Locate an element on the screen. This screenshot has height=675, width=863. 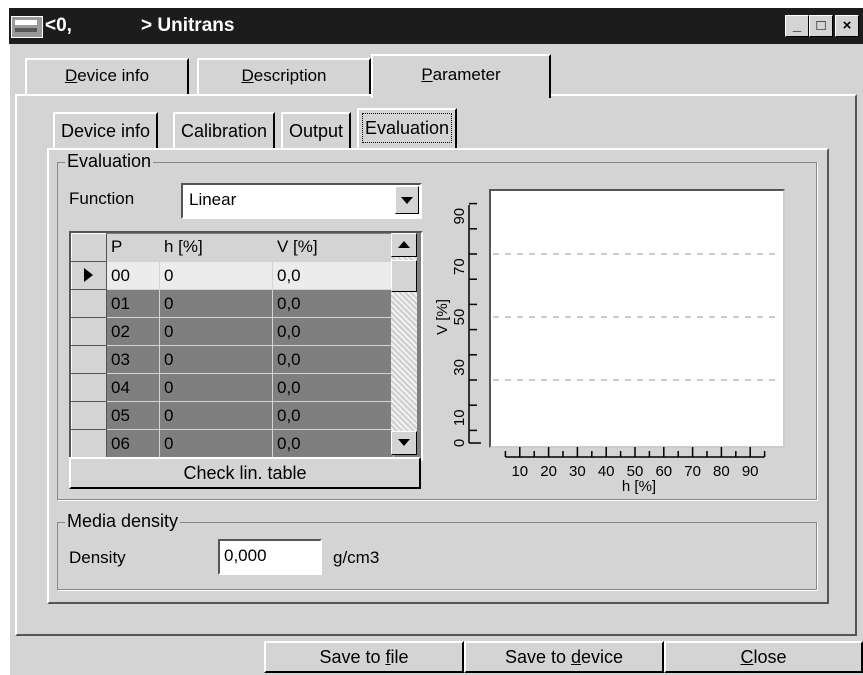
tab-description-label: escription is located at coordinates (290, 75).